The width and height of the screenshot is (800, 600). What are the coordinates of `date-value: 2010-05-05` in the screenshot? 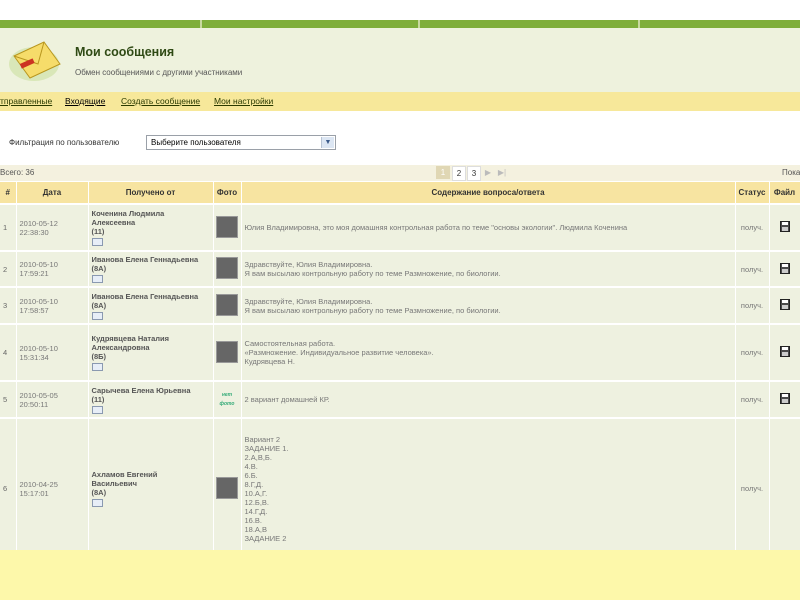 It's located at (38, 395).